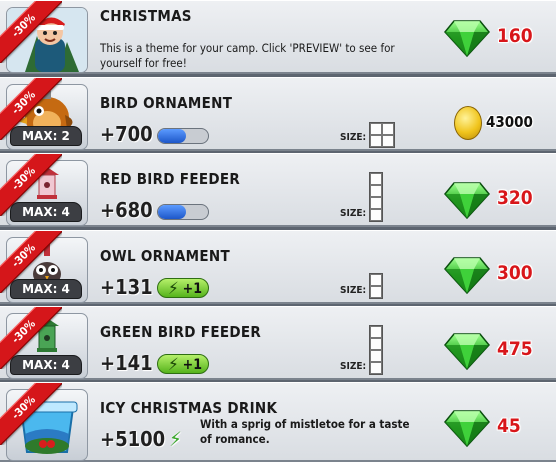 Image resolution: width=556 pixels, height=462 pixels. I want to click on item-stat: +700, so click(126, 134).